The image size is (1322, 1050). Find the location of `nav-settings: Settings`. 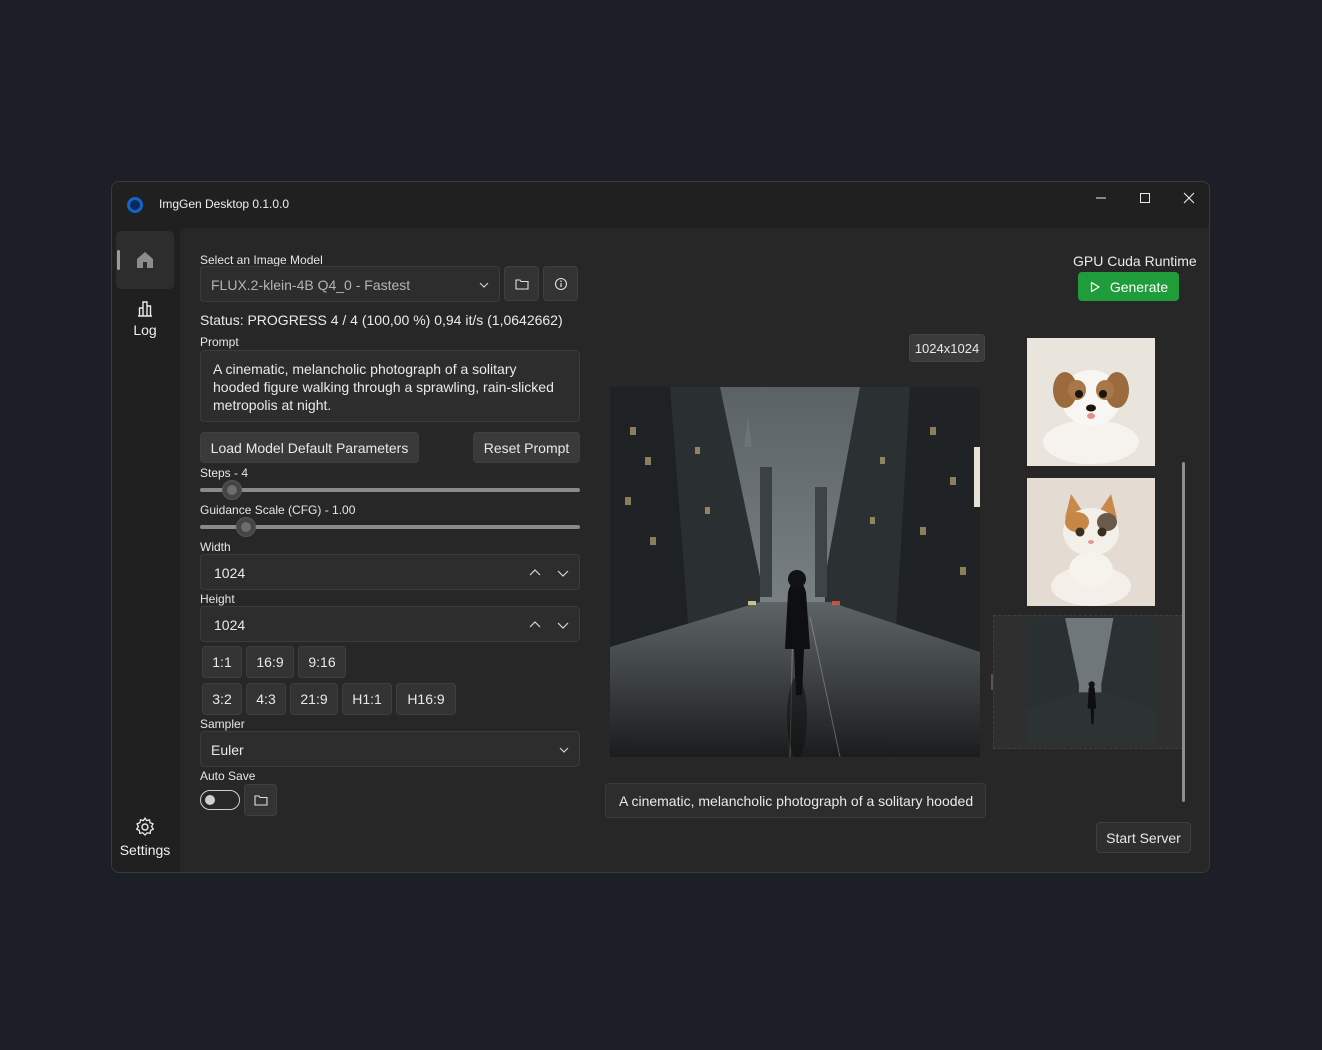

nav-settings: Settings is located at coordinates (145, 837).